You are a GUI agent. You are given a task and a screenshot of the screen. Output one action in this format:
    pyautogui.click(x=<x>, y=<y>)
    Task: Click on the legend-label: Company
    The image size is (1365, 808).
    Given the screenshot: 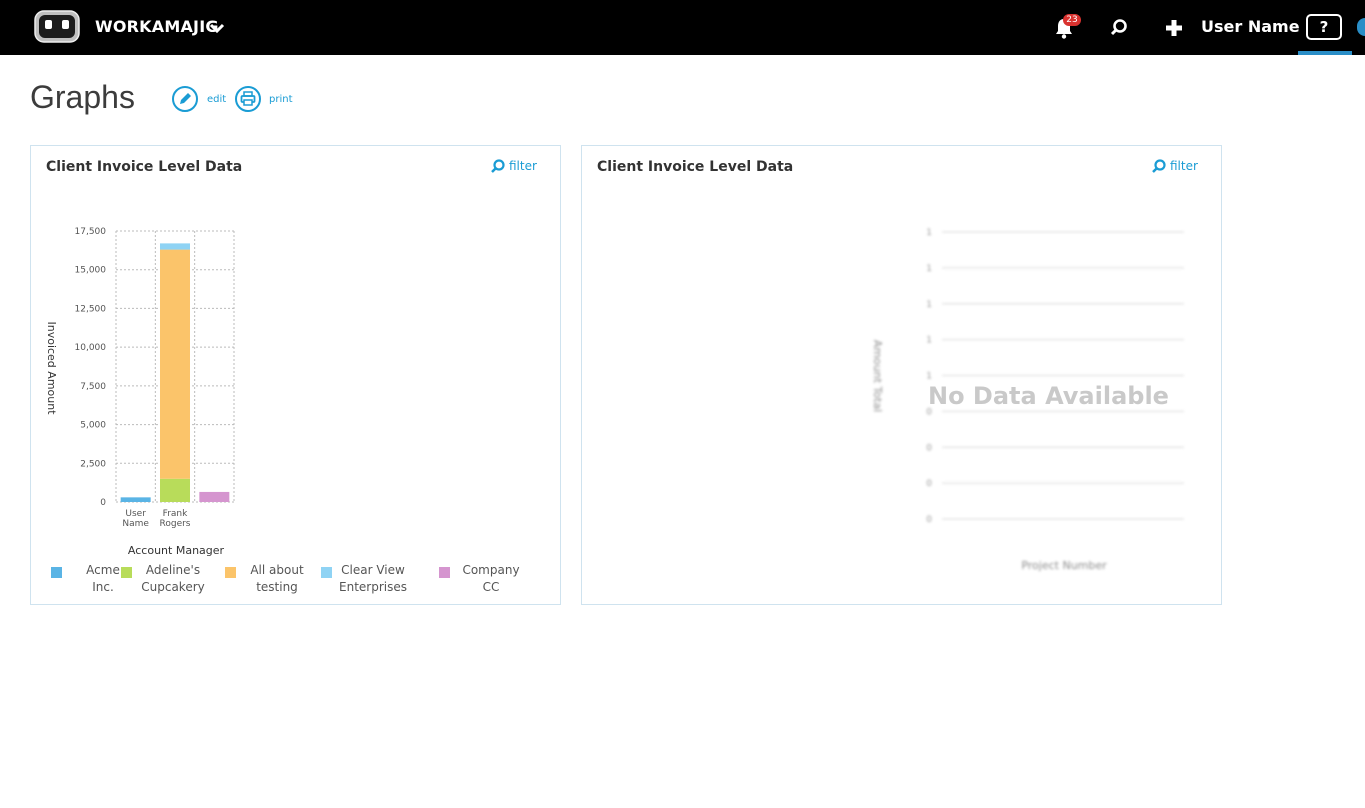 What is the action you would take?
    pyautogui.click(x=490, y=570)
    